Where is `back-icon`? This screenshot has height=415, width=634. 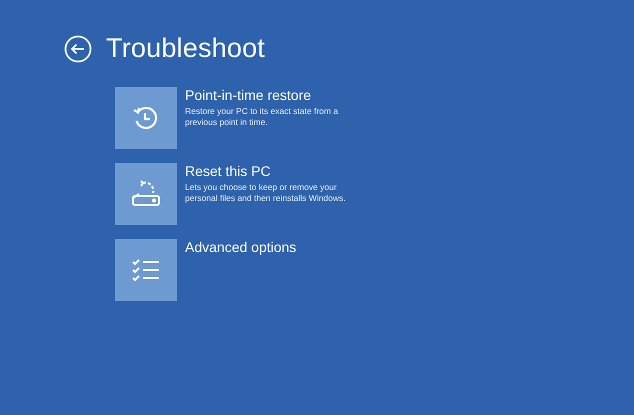 back-icon is located at coordinates (78, 48).